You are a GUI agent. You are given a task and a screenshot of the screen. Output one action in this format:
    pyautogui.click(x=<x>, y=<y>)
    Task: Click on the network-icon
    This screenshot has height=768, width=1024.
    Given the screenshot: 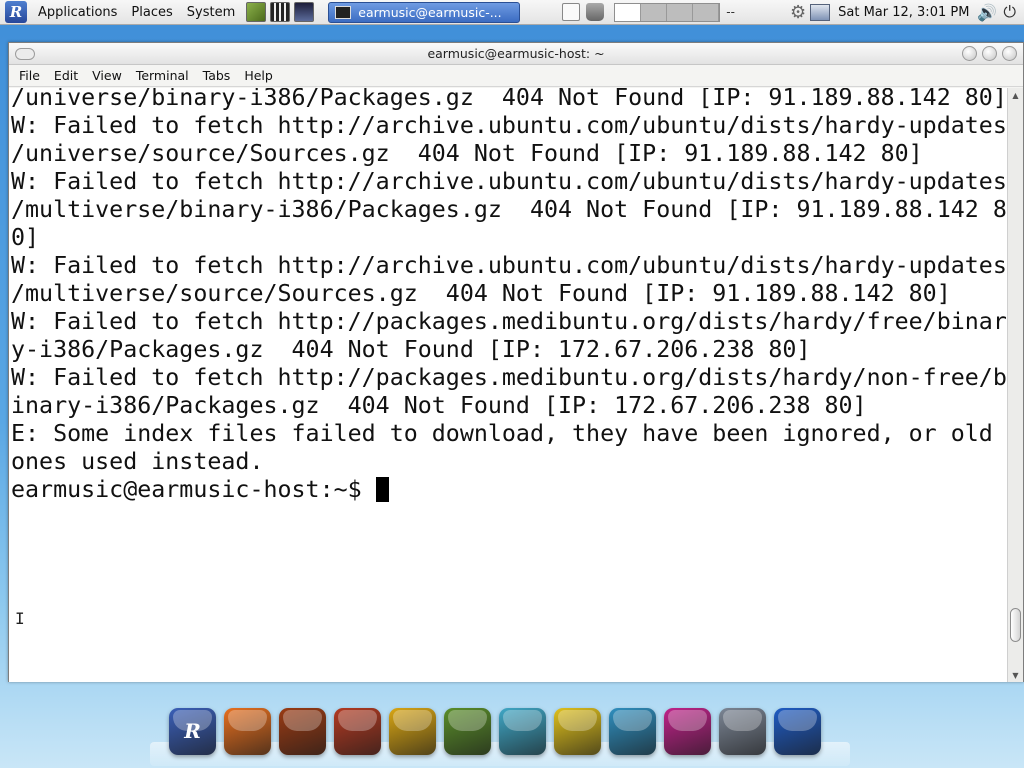 What is the action you would take?
    pyautogui.click(x=820, y=12)
    